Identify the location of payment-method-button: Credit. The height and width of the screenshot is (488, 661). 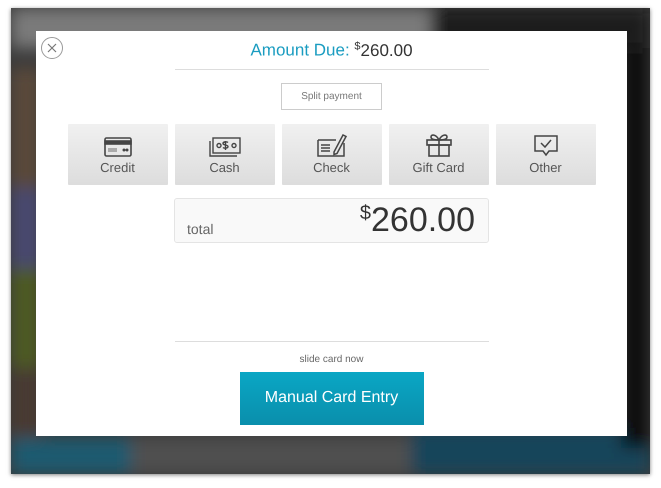
(118, 154).